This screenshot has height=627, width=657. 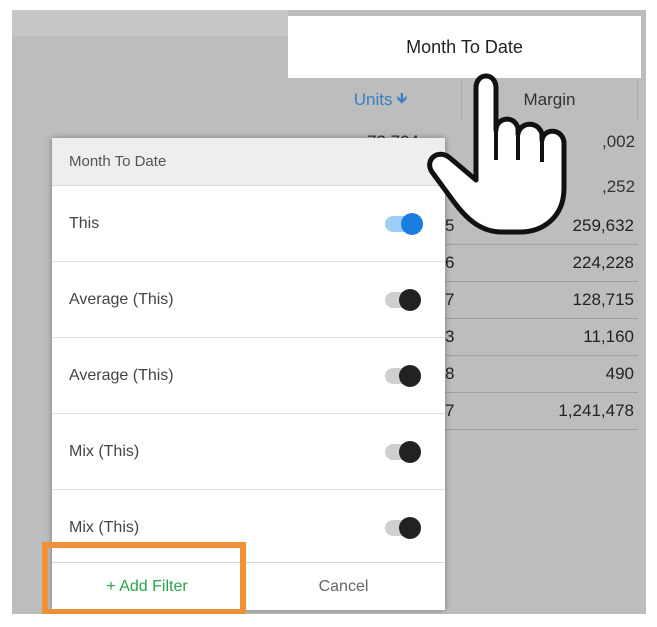 I want to click on top-bar, so click(x=150, y=23).